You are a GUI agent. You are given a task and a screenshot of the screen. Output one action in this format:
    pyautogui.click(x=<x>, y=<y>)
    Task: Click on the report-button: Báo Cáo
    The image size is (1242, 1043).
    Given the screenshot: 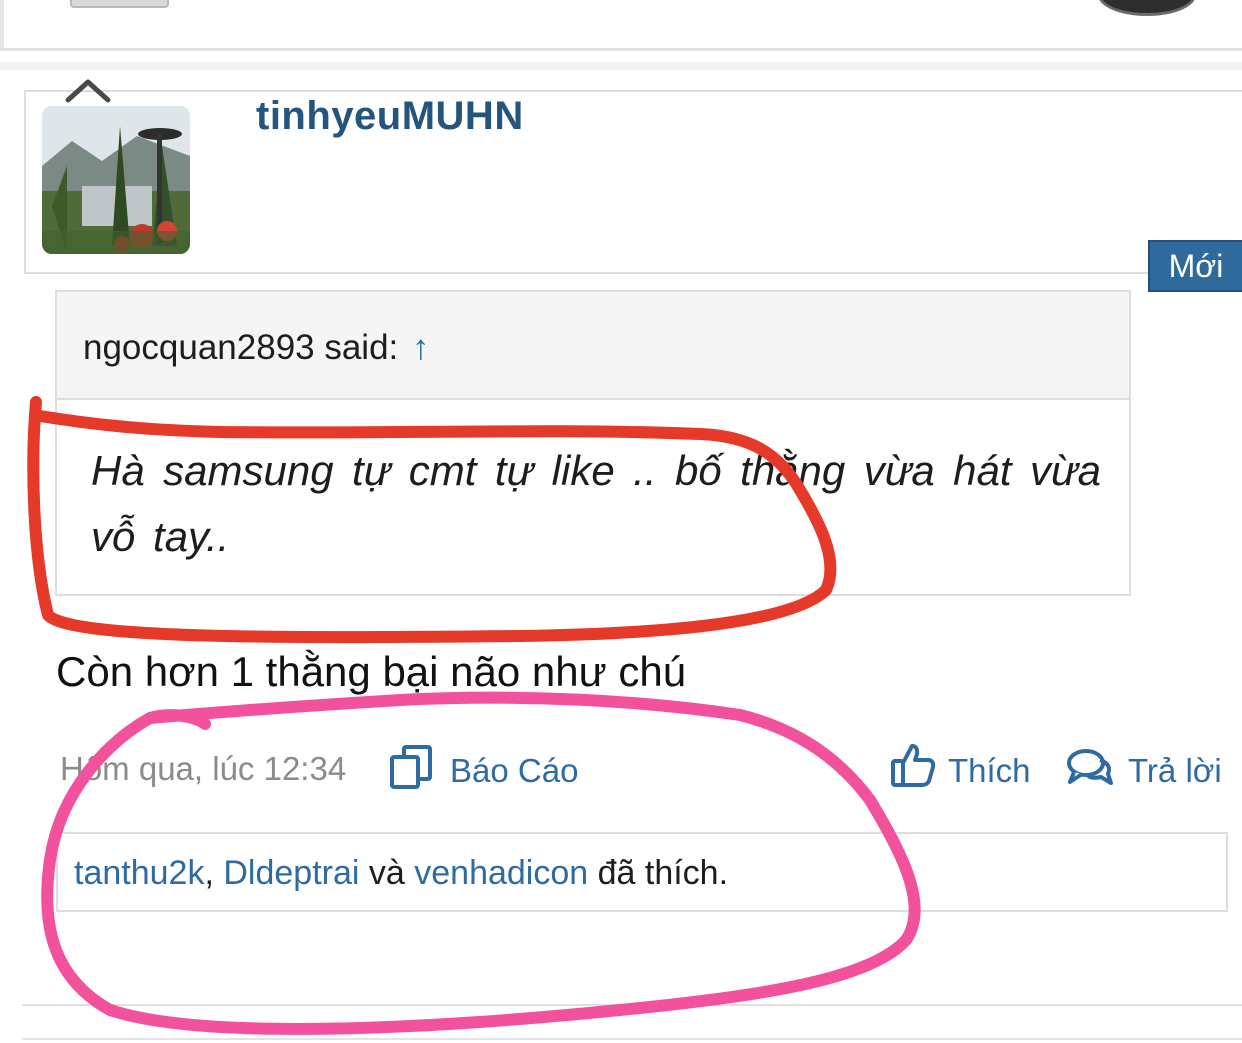 What is the action you would take?
    pyautogui.click(x=514, y=771)
    